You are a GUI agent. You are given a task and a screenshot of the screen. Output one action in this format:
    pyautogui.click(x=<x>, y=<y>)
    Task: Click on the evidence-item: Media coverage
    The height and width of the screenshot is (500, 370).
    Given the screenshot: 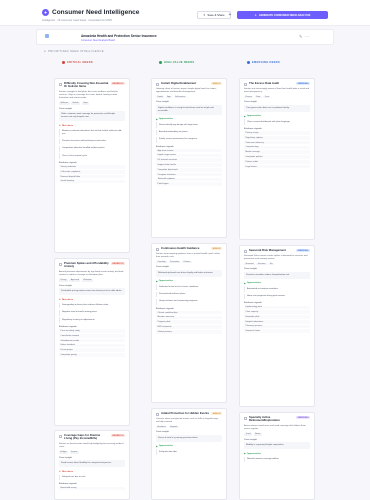 What is the action you would take?
    pyautogui.click(x=277, y=152)
    